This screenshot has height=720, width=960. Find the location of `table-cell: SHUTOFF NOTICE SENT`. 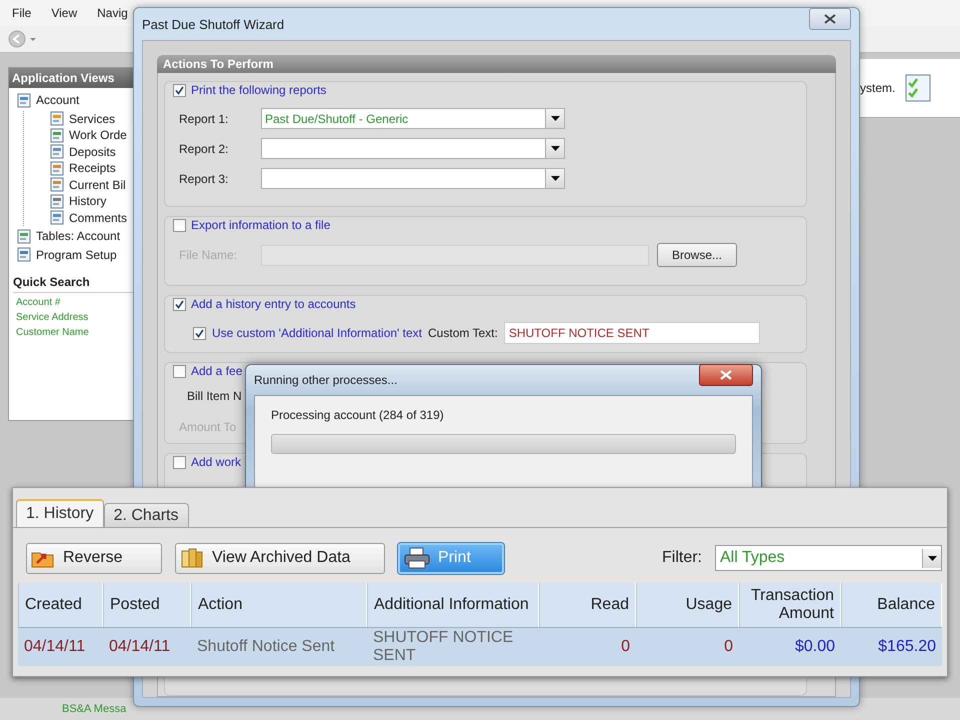

table-cell: SHUTOFF NOTICE SENT is located at coordinates (453, 646).